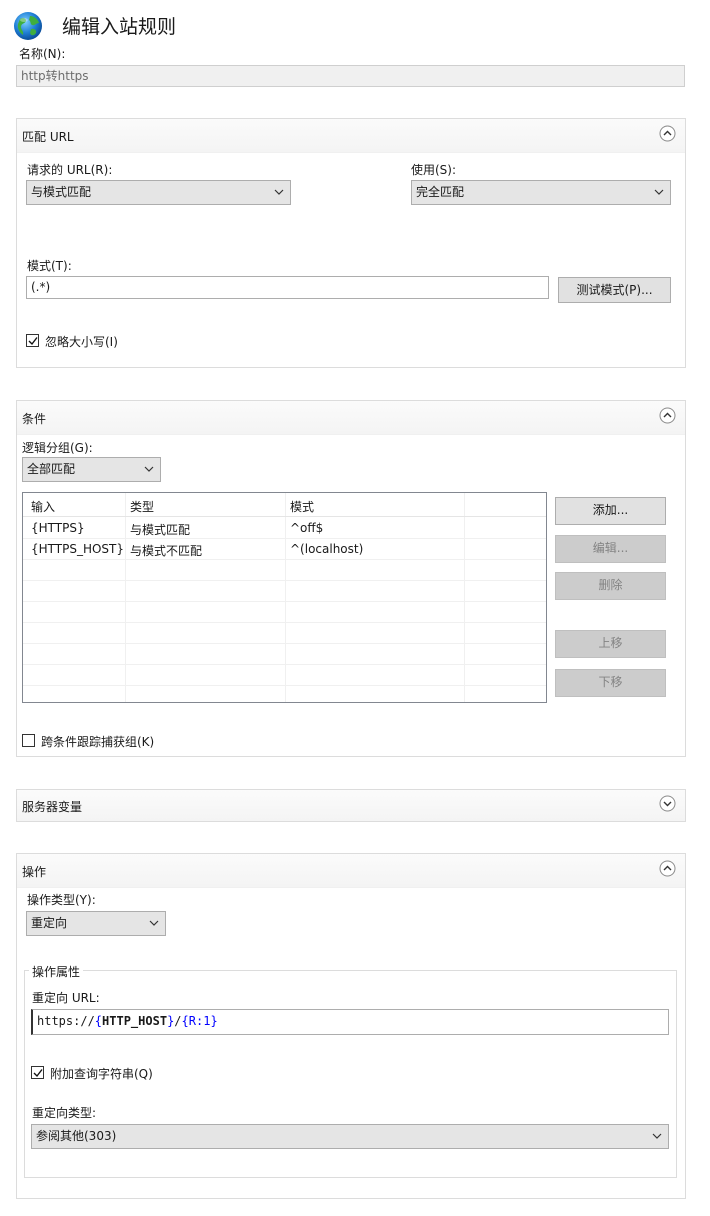 This screenshot has height=1216, width=710. Describe the element at coordinates (284, 528) in the screenshot. I see `table-row: {HTTPS} 与模式匹配 ^off$` at that location.